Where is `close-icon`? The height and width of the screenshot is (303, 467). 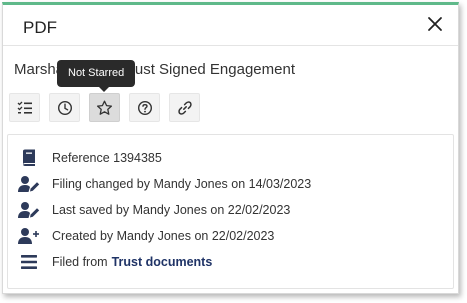
close-icon is located at coordinates (435, 24).